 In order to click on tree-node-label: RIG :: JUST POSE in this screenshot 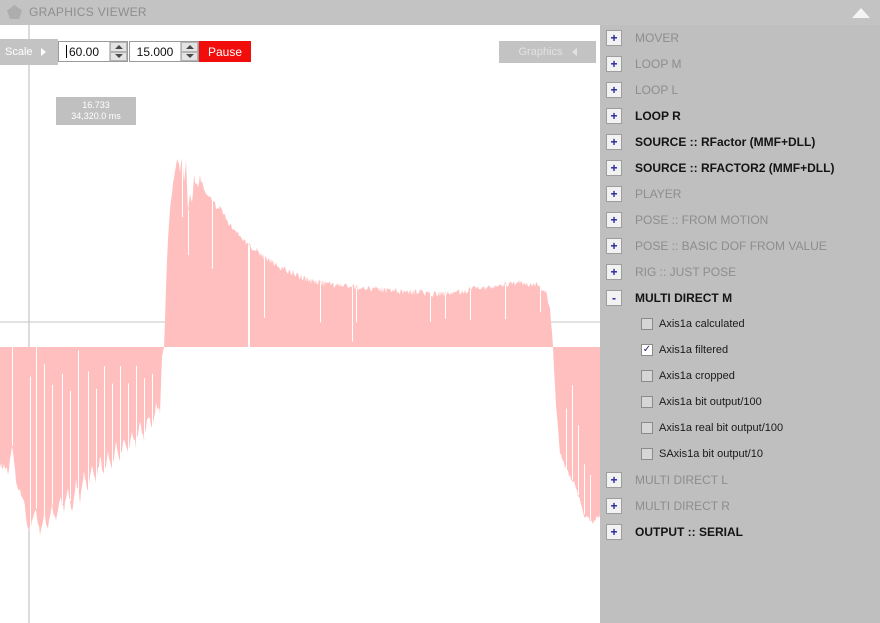, I will do `click(686, 272)`.